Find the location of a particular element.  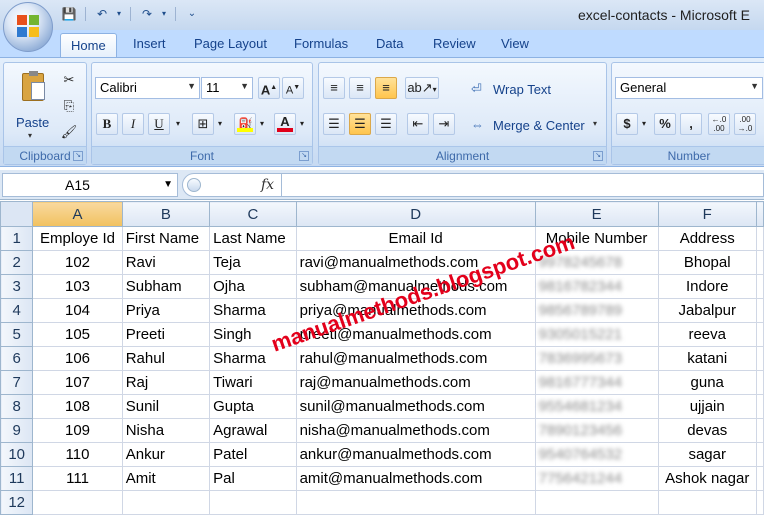

cell: ujjain is located at coordinates (707, 406).